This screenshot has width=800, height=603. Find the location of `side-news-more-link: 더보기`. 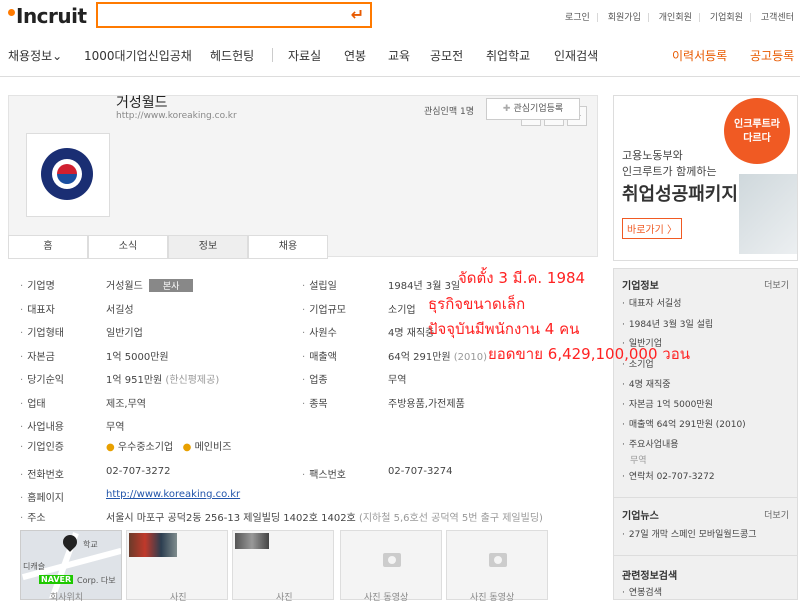

side-news-more-link: 더보기 is located at coordinates (776, 514).